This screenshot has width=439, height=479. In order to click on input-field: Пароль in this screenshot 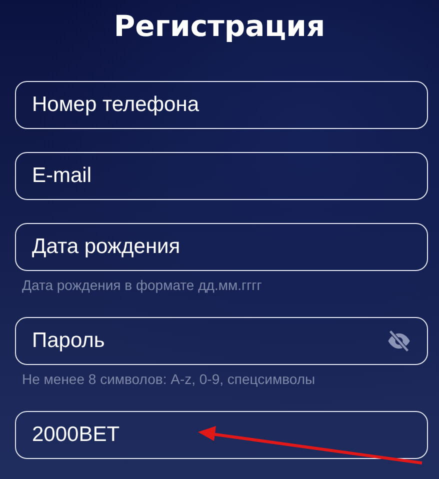, I will do `click(221, 341)`.